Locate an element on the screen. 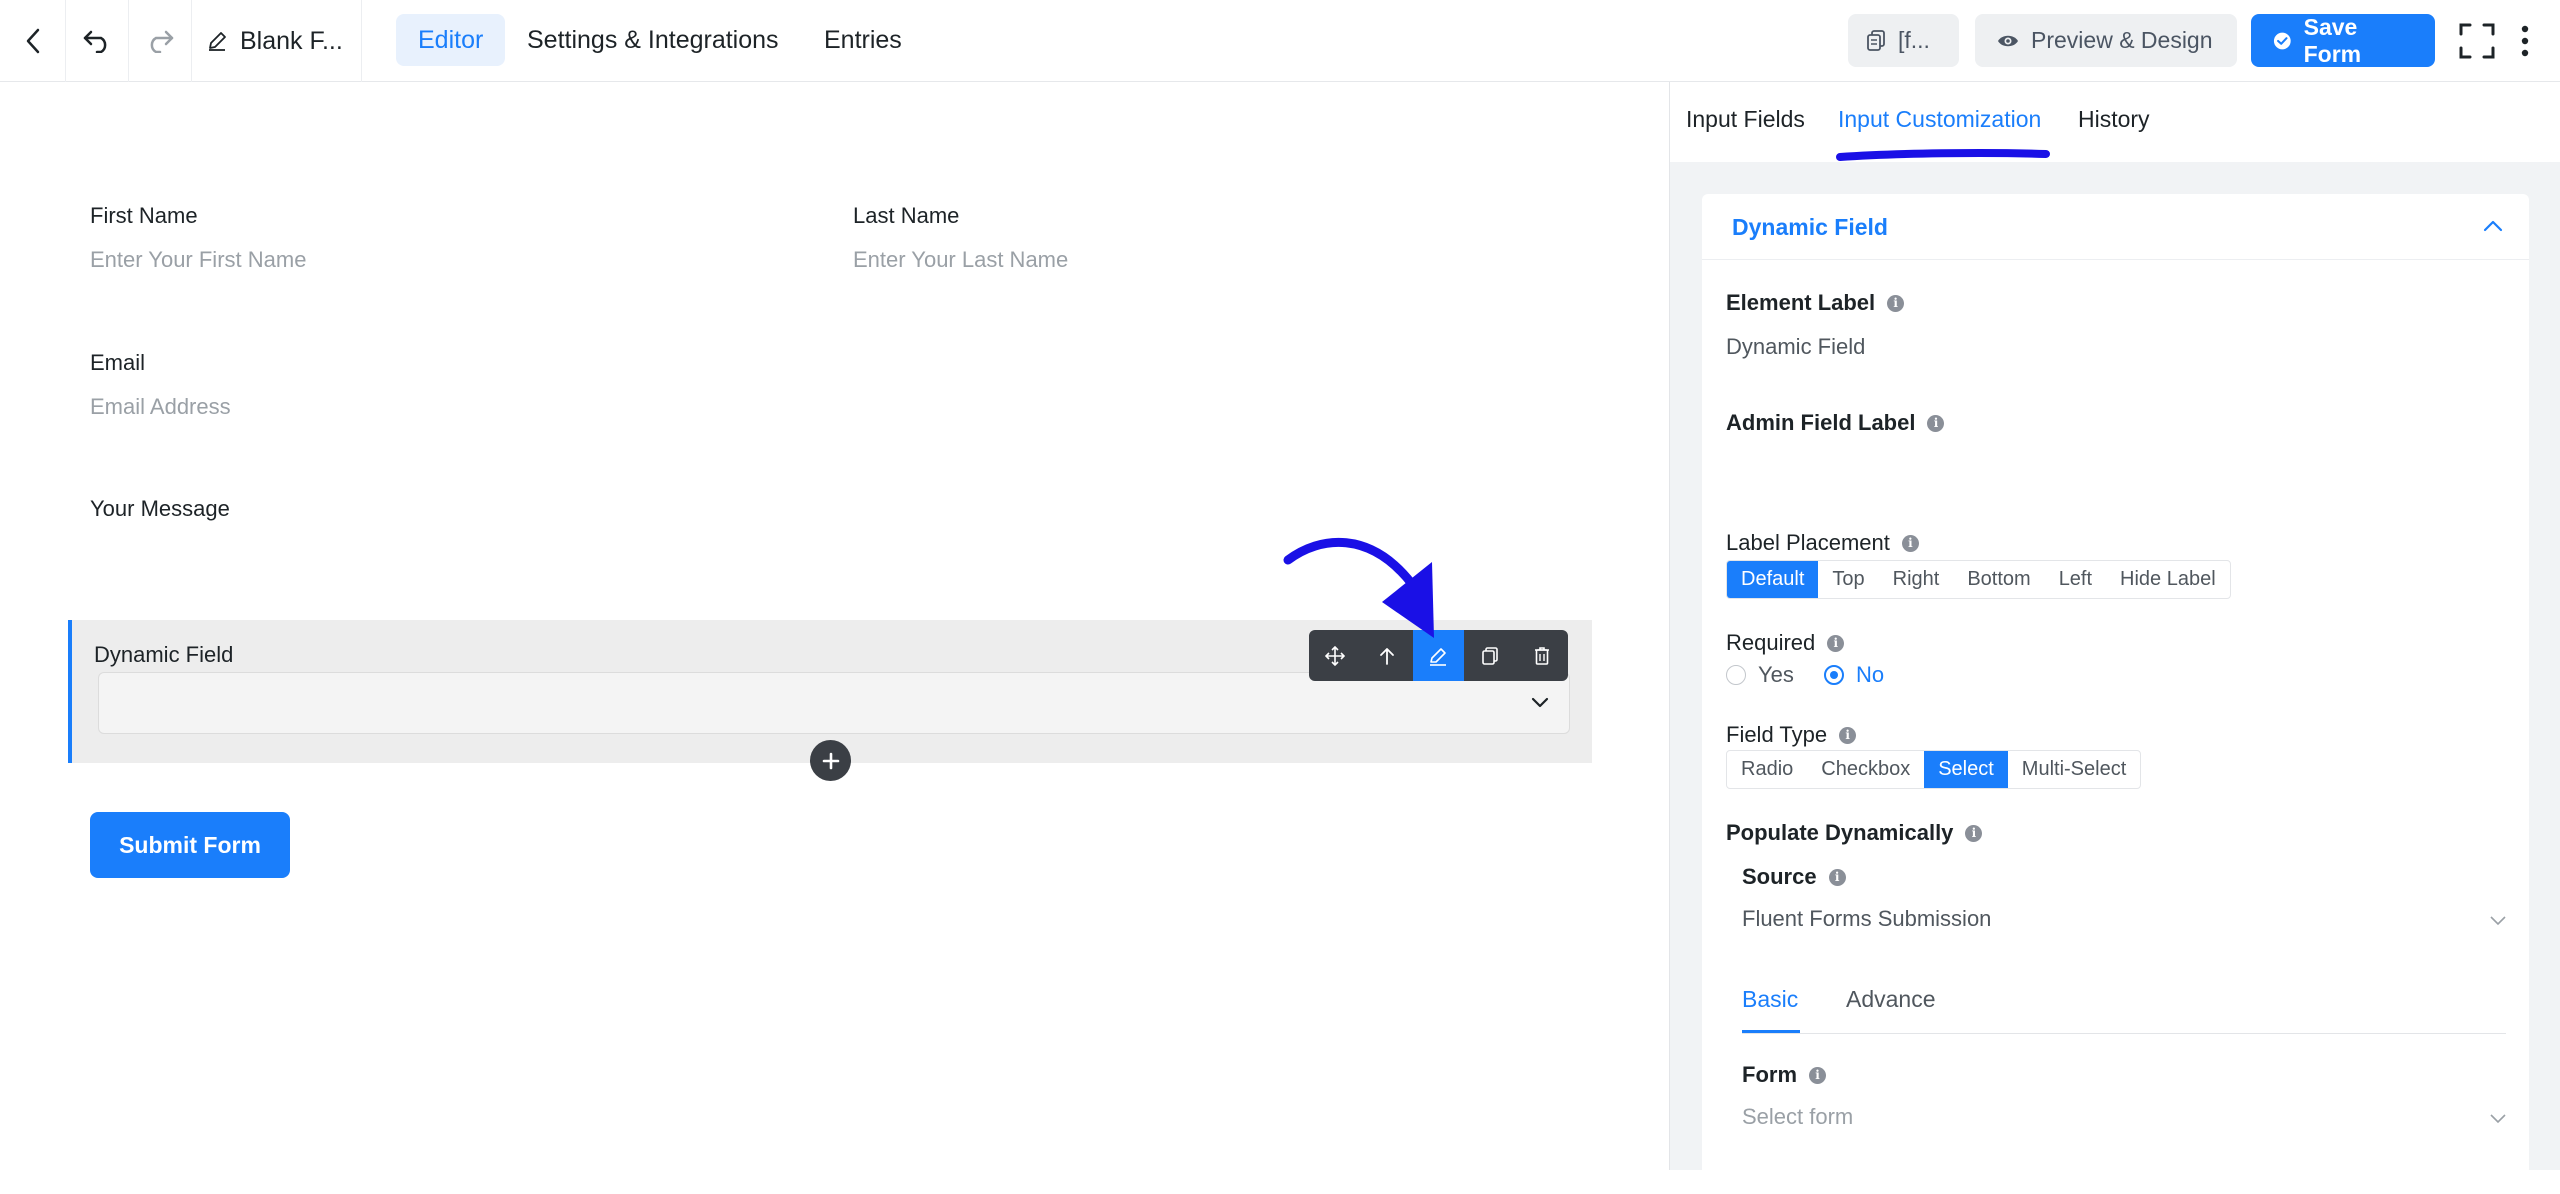 Image resolution: width=2560 pixels, height=1194 pixels. section-title: Dynamic Field is located at coordinates (1810, 227).